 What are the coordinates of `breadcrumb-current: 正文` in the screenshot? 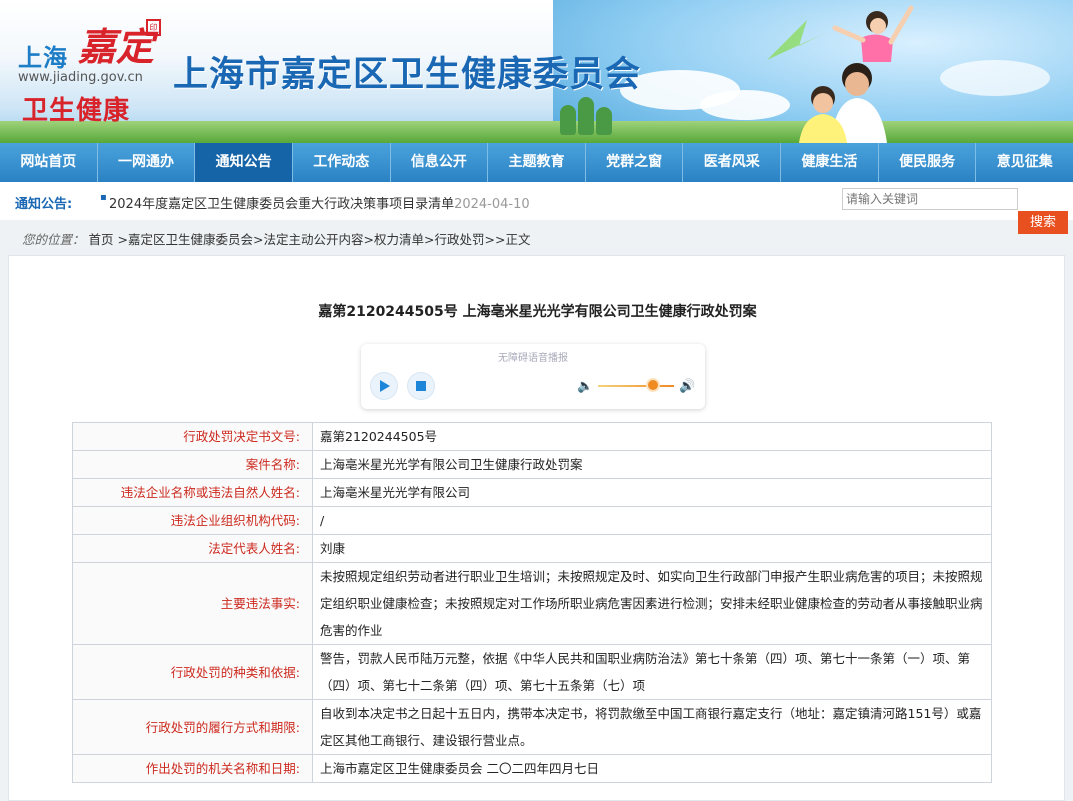 It's located at (518, 239).